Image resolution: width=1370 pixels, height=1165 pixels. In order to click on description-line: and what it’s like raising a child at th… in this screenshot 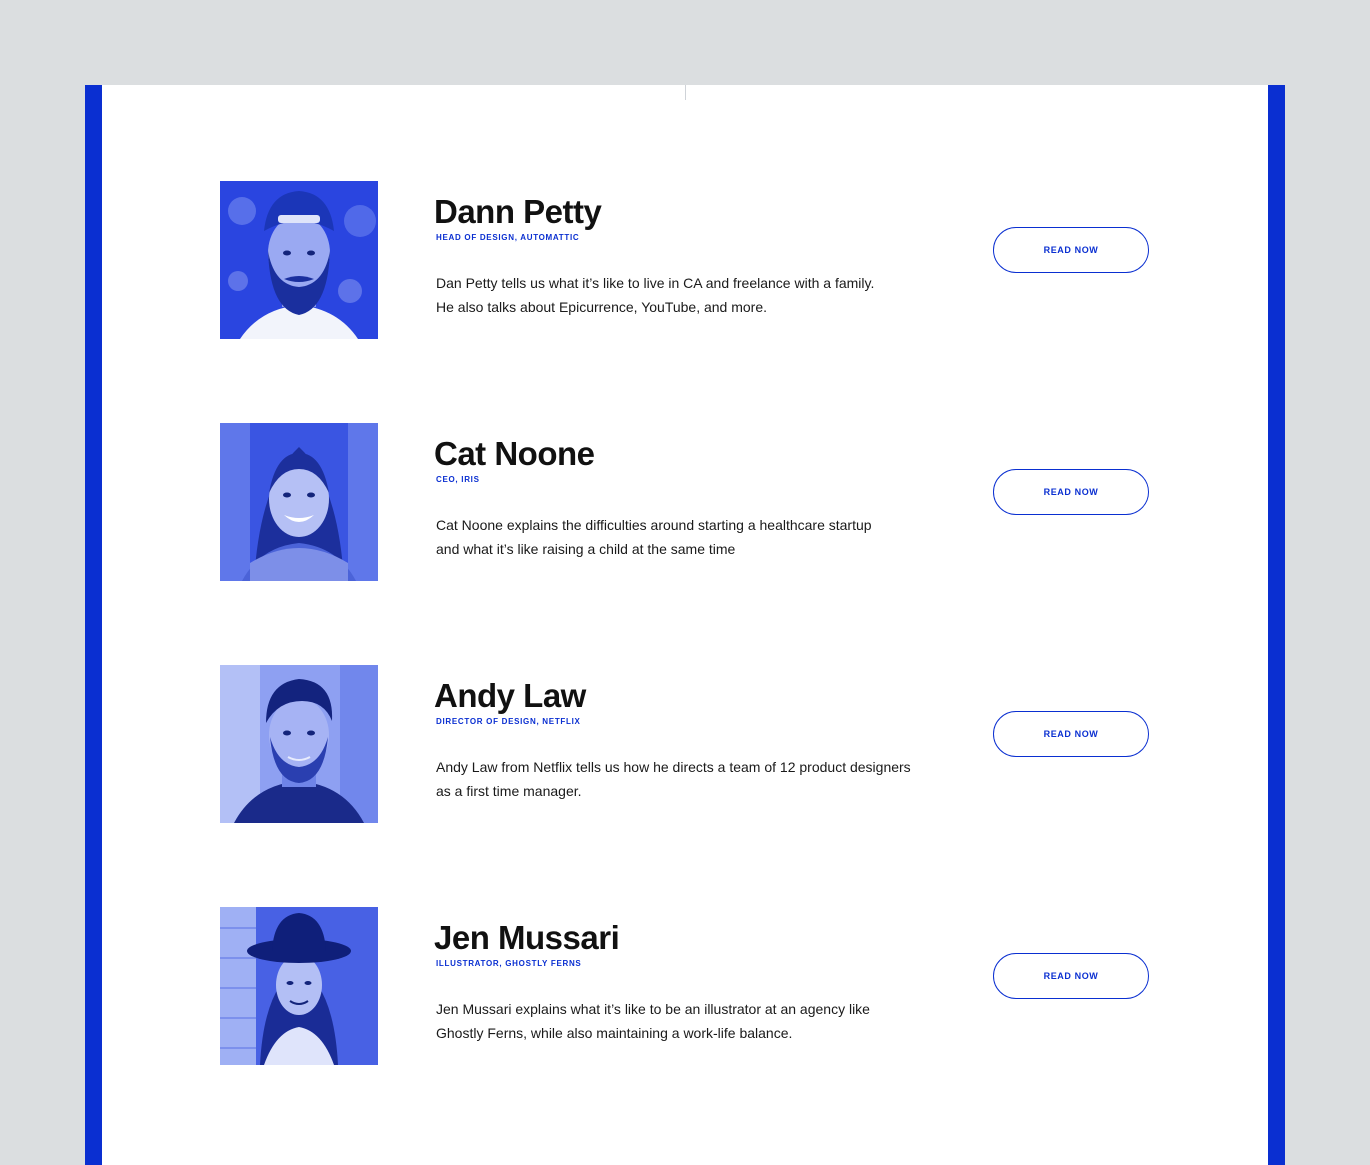, I will do `click(586, 548)`.